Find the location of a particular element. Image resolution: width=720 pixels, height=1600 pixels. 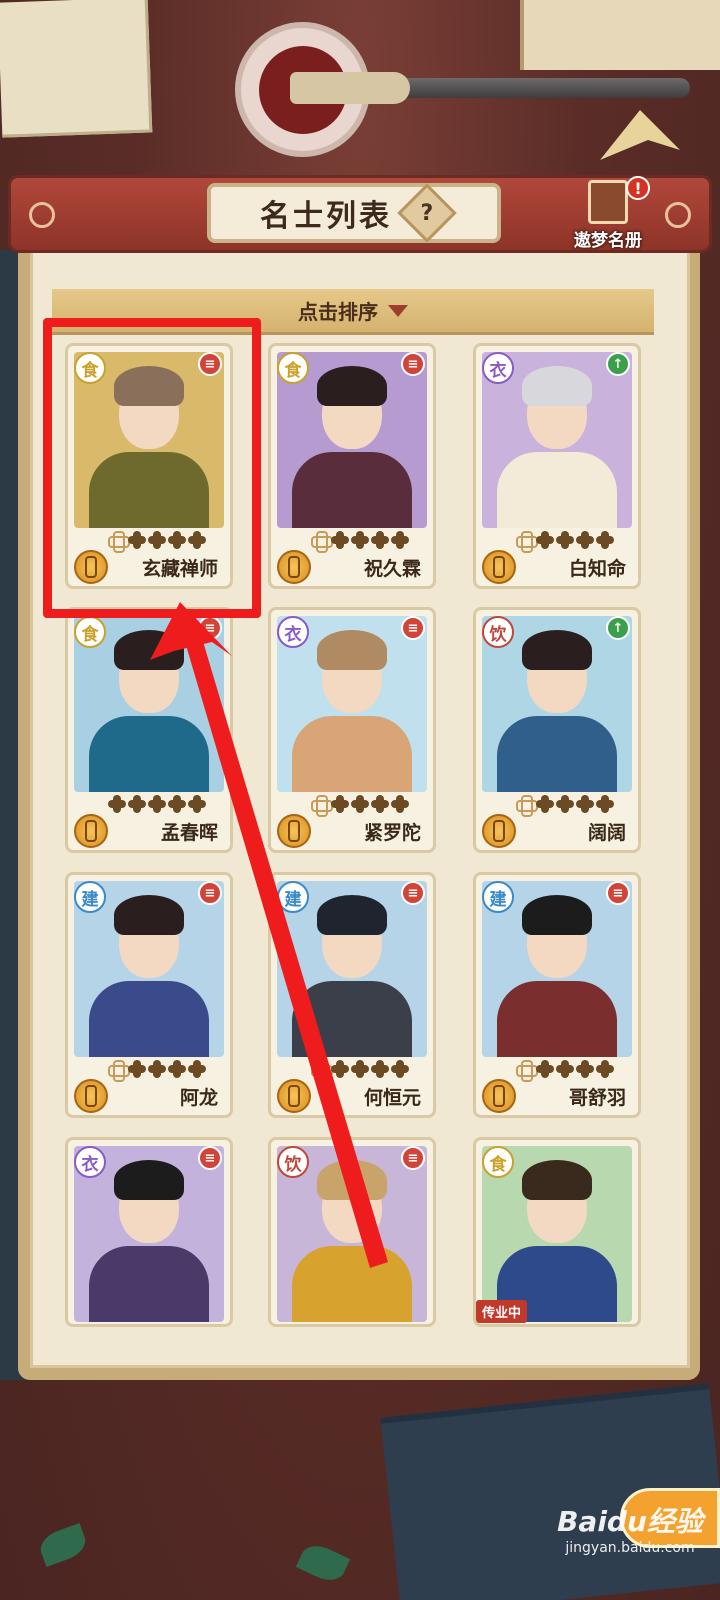

watermark-logo: Baidu经验 is located at coordinates (630, 1521).